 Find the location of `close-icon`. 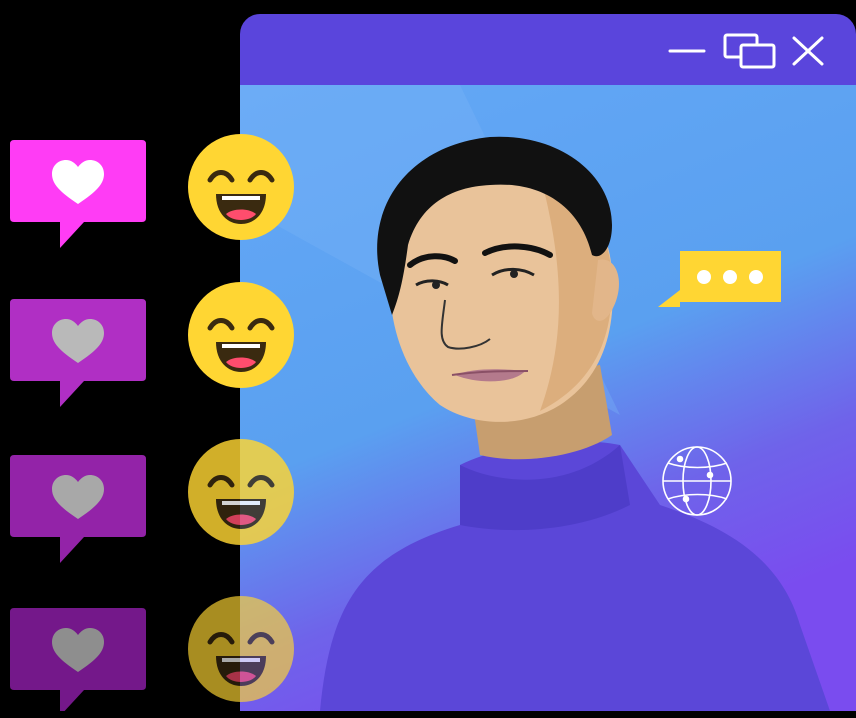

close-icon is located at coordinates (808, 51).